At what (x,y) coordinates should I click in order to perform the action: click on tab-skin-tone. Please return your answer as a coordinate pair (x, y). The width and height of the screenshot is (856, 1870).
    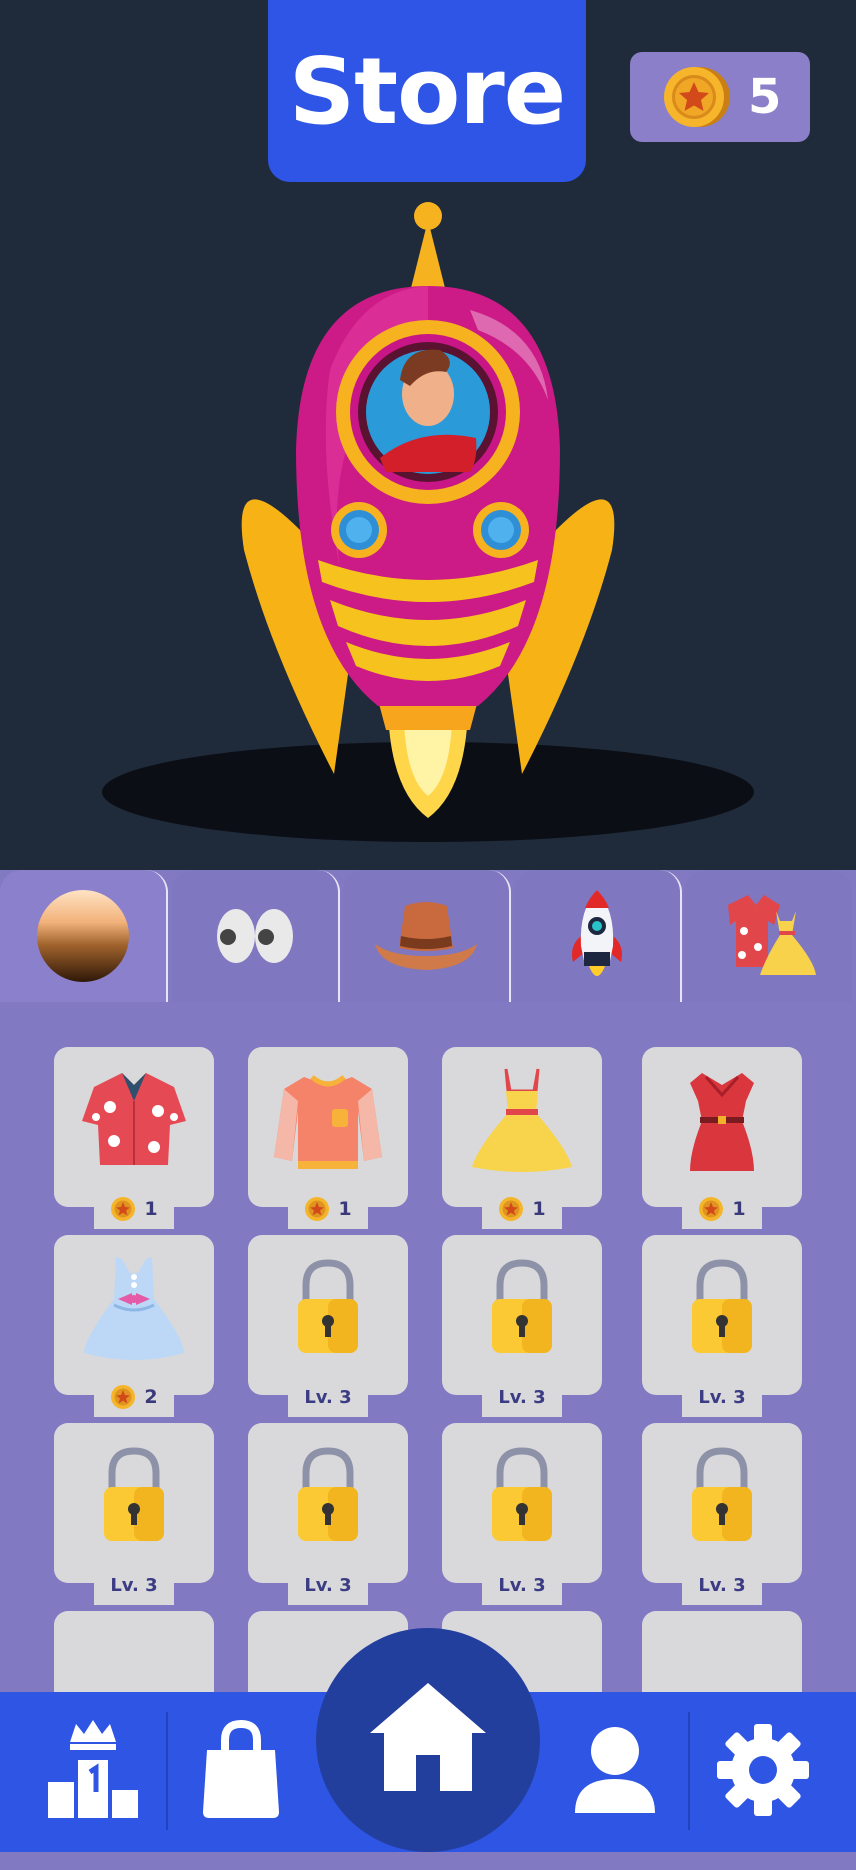
    Looking at the image, I should click on (84, 936).